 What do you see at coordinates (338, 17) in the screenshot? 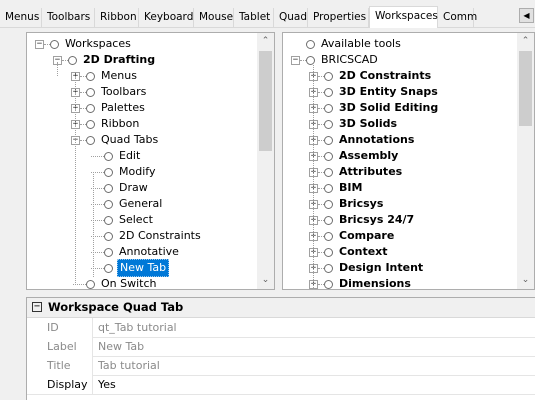
I see `tab-properties: Properties` at bounding box center [338, 17].